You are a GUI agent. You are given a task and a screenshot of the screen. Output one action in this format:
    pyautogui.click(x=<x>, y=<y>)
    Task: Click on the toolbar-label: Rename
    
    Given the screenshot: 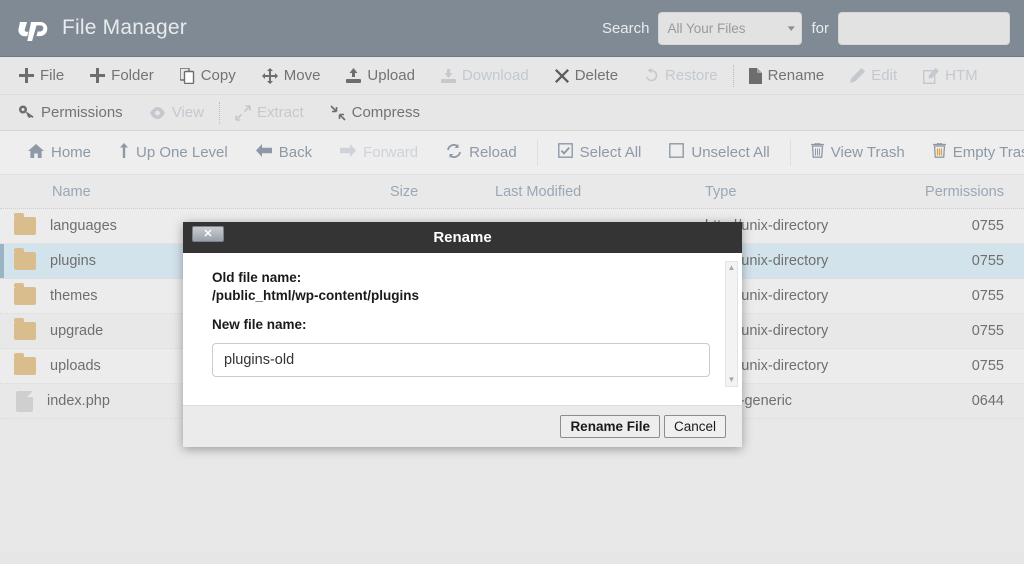 What is the action you would take?
    pyautogui.click(x=796, y=75)
    